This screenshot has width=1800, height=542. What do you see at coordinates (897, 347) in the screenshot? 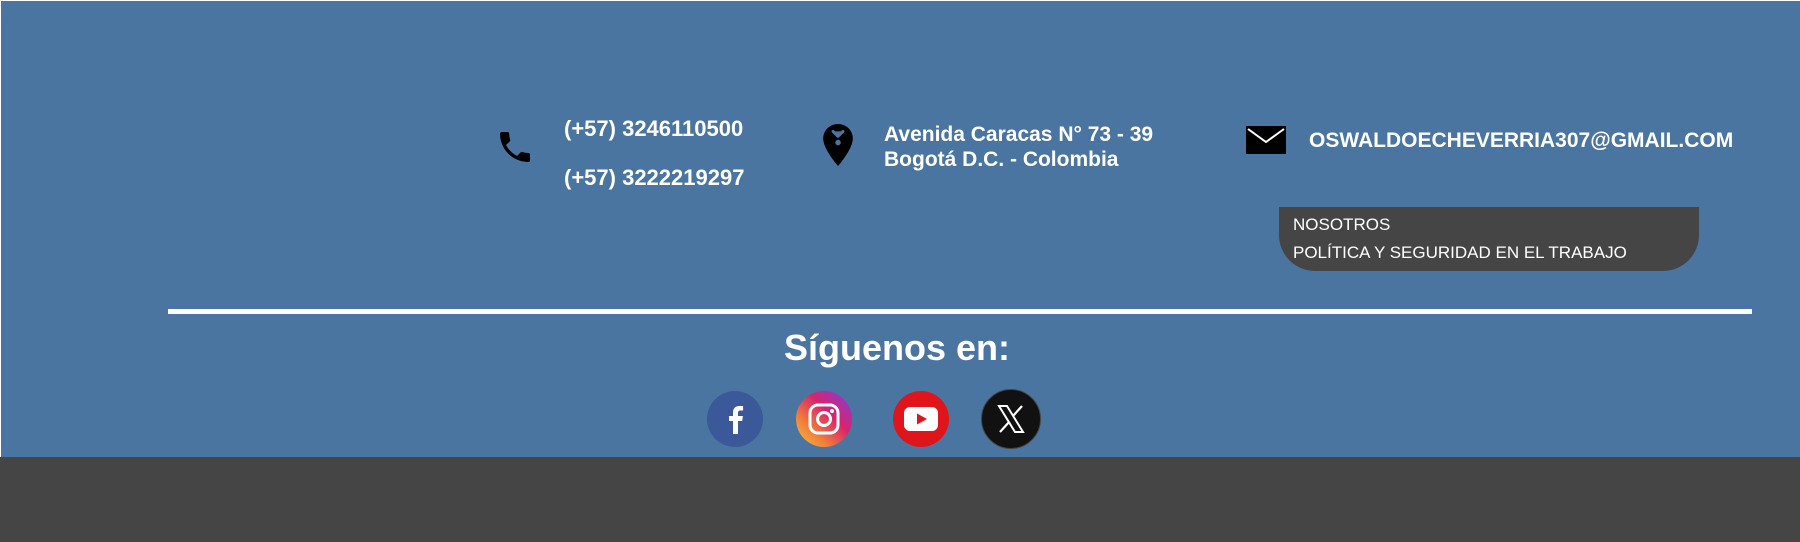
I see `follow-heading-text: Síguenos en:` at bounding box center [897, 347].